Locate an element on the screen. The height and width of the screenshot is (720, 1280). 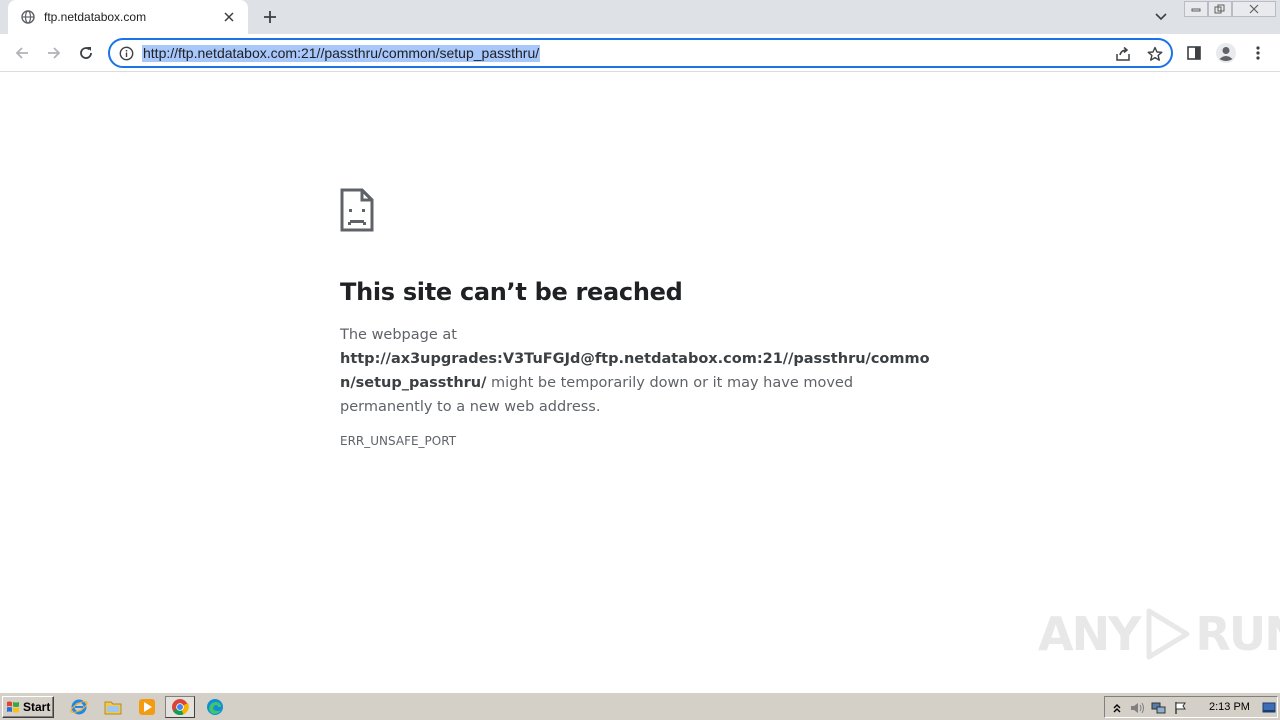
star-icon is located at coordinates (1155, 54).